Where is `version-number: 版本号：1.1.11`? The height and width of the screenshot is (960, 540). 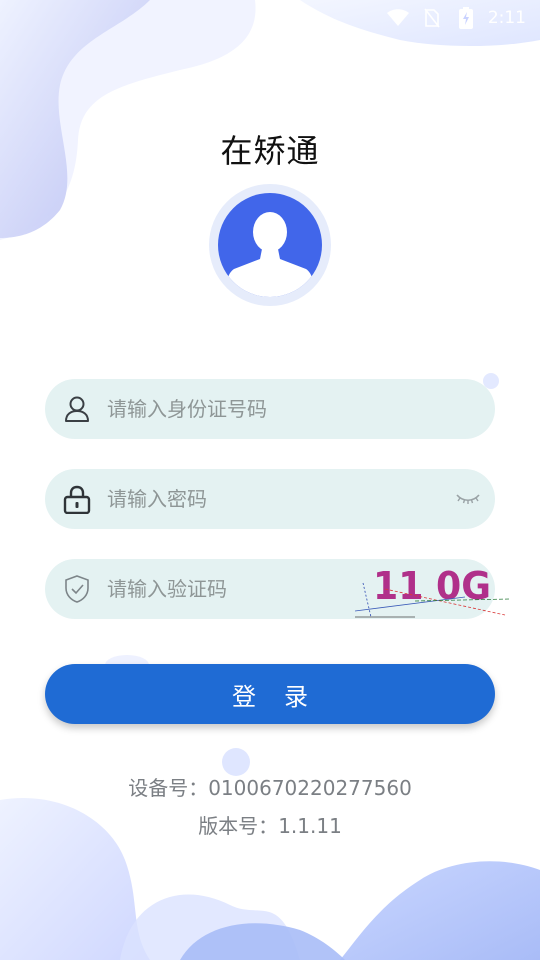
version-number: 版本号：1.1.11 is located at coordinates (270, 824).